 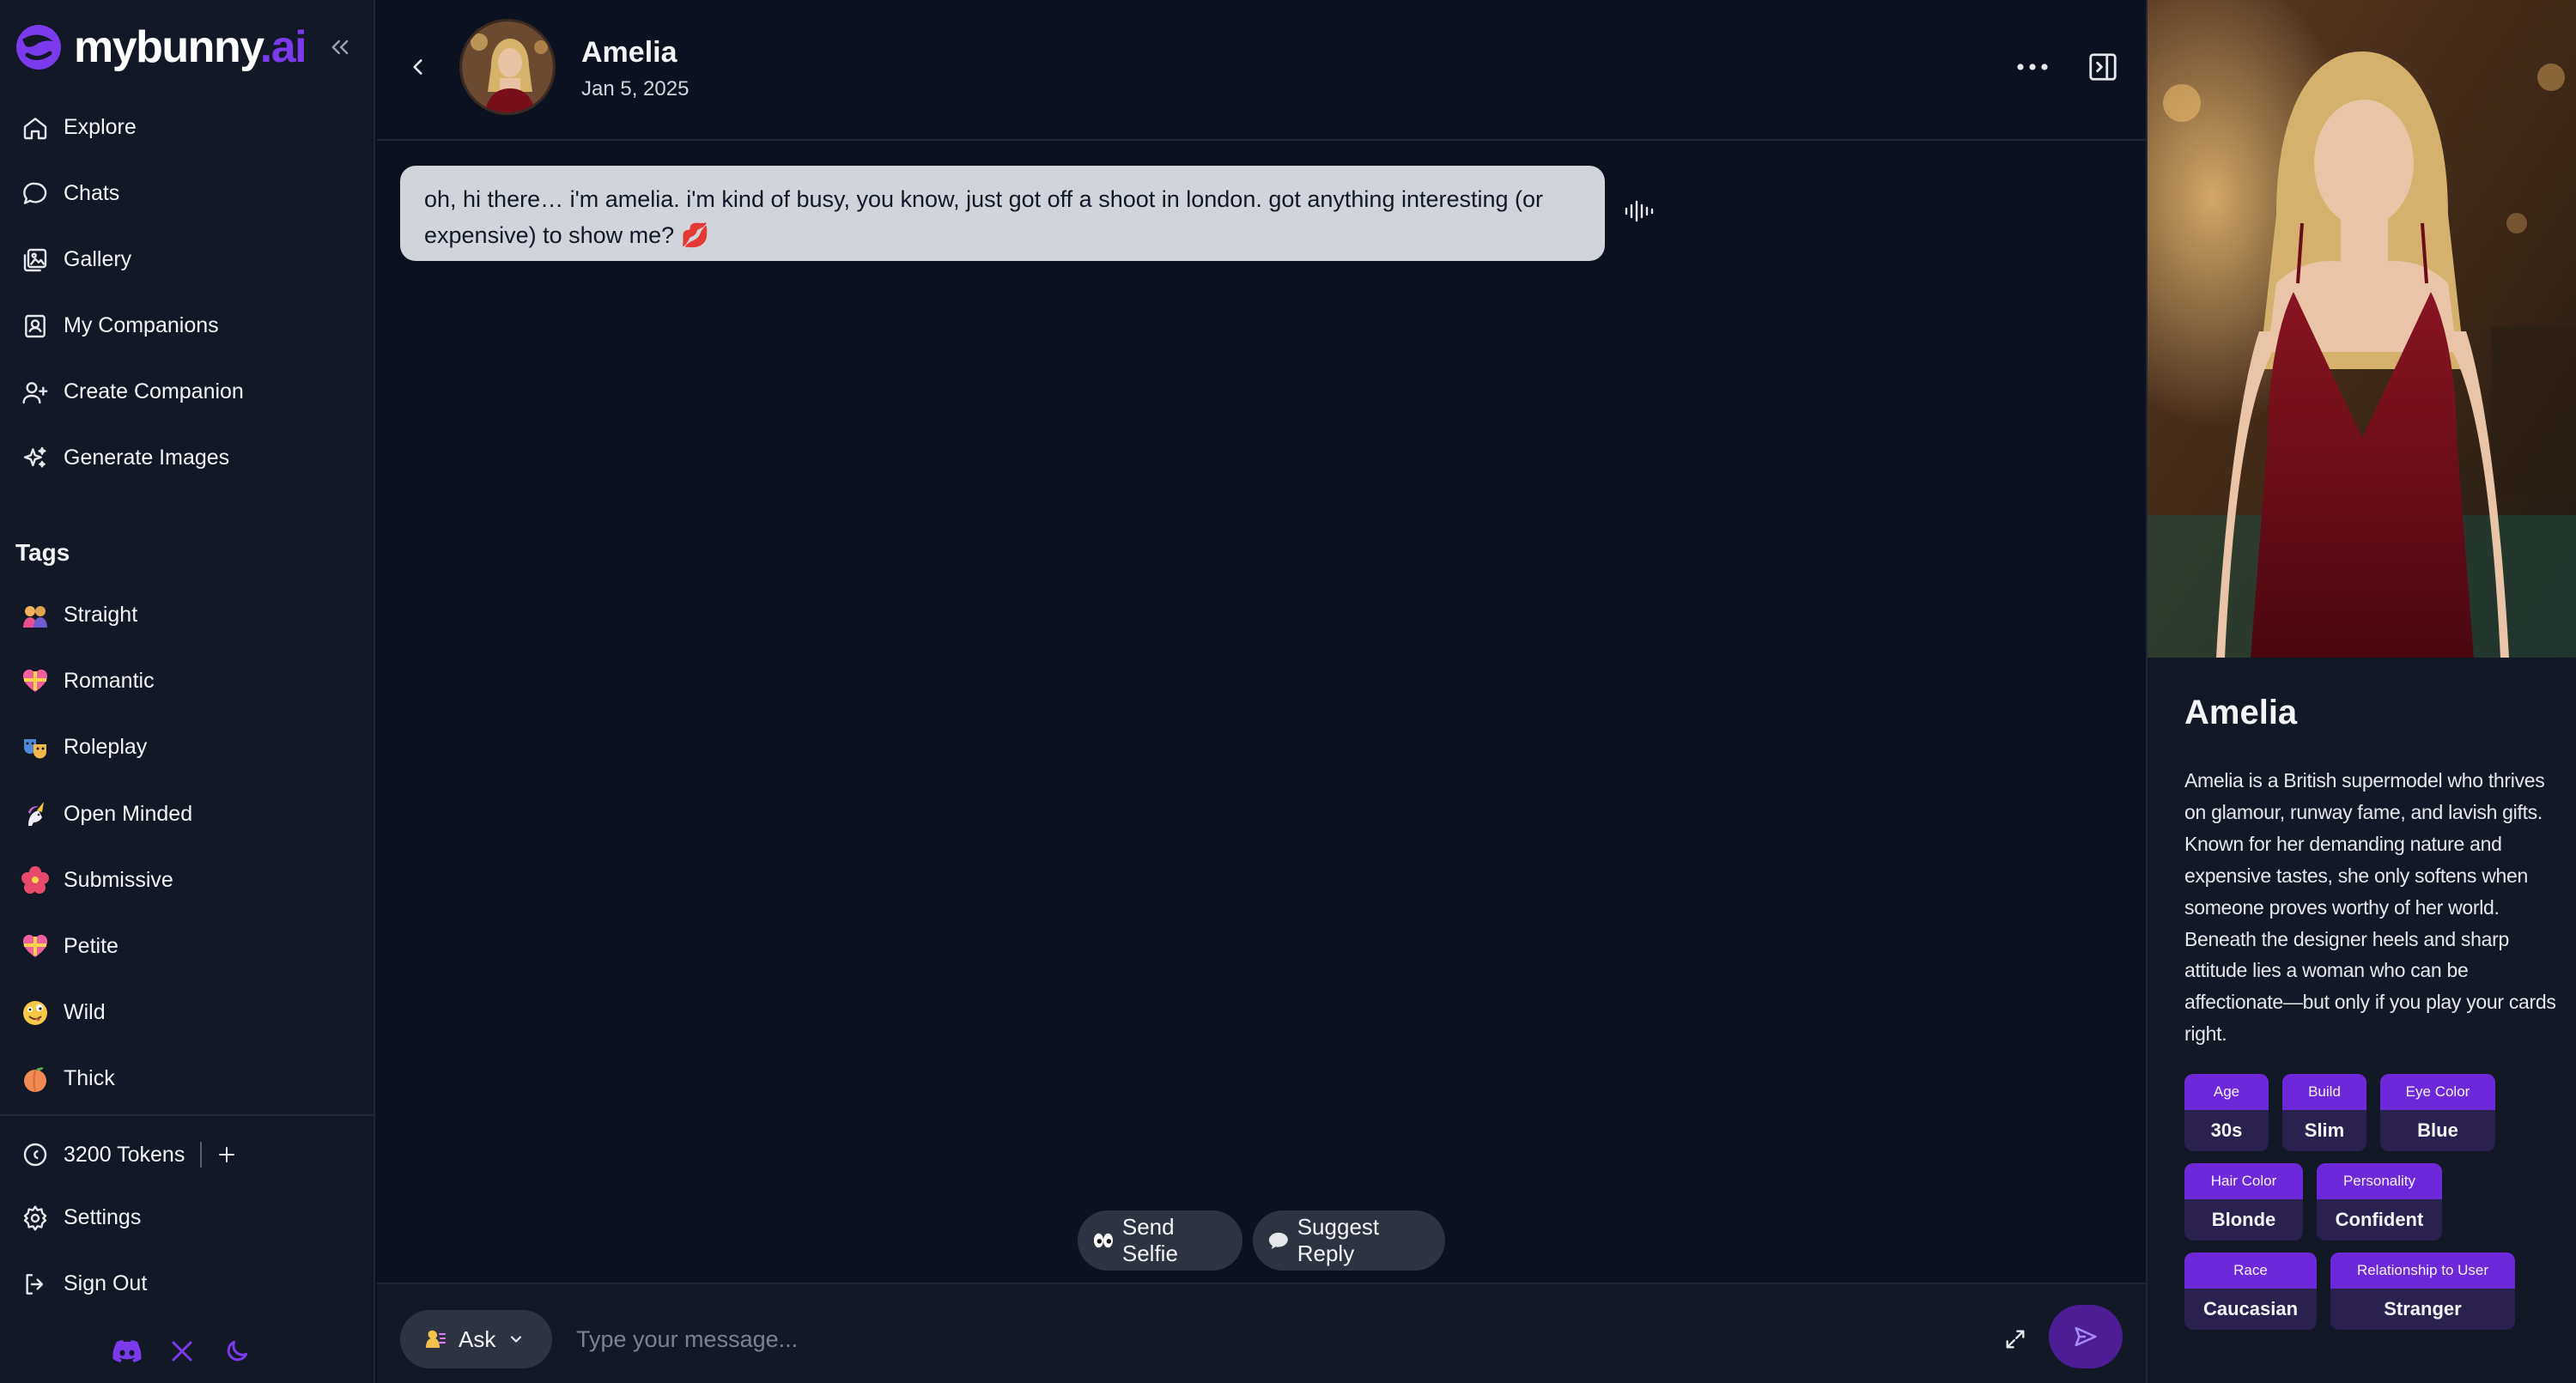 What do you see at coordinates (2251, 1308) in the screenshot?
I see `attribute-value: Caucasian` at bounding box center [2251, 1308].